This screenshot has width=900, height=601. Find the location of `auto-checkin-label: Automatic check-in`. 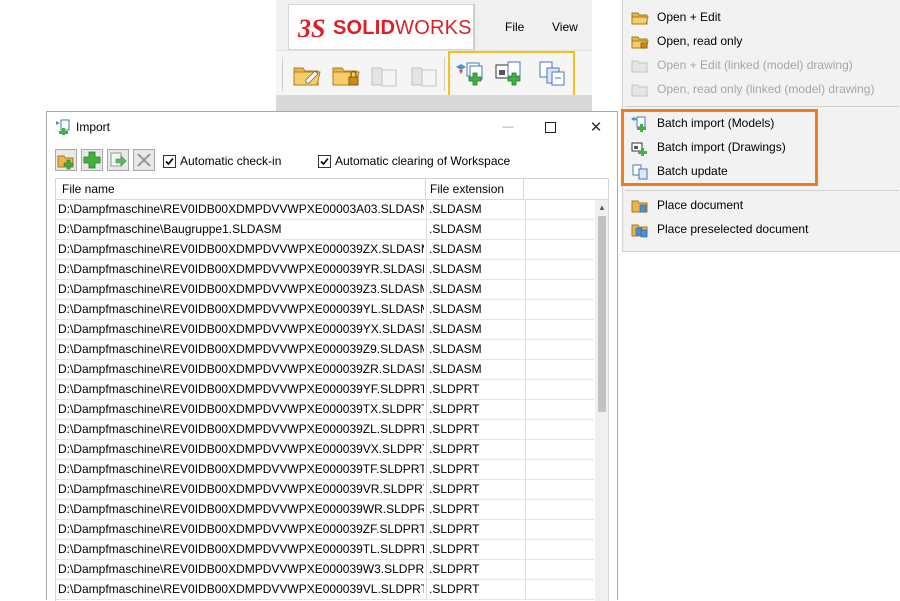

auto-checkin-label: Automatic check-in is located at coordinates (231, 161).